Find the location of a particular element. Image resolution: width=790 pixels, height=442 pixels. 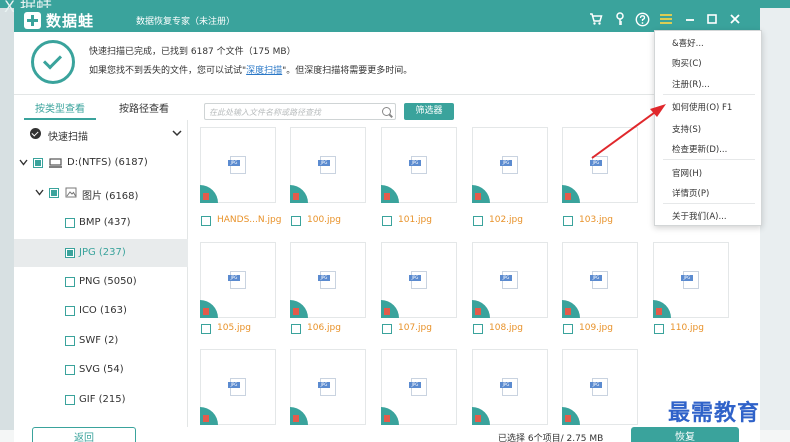

type-label: SVG (54) is located at coordinates (101, 369).